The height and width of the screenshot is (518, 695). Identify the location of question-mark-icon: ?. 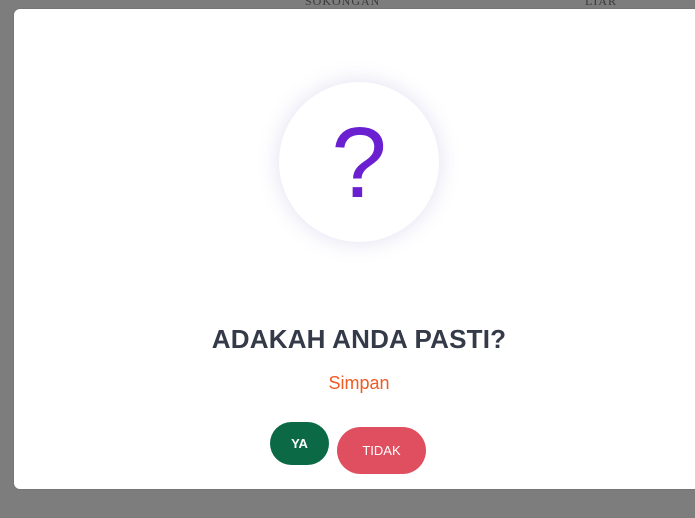
(359, 163).